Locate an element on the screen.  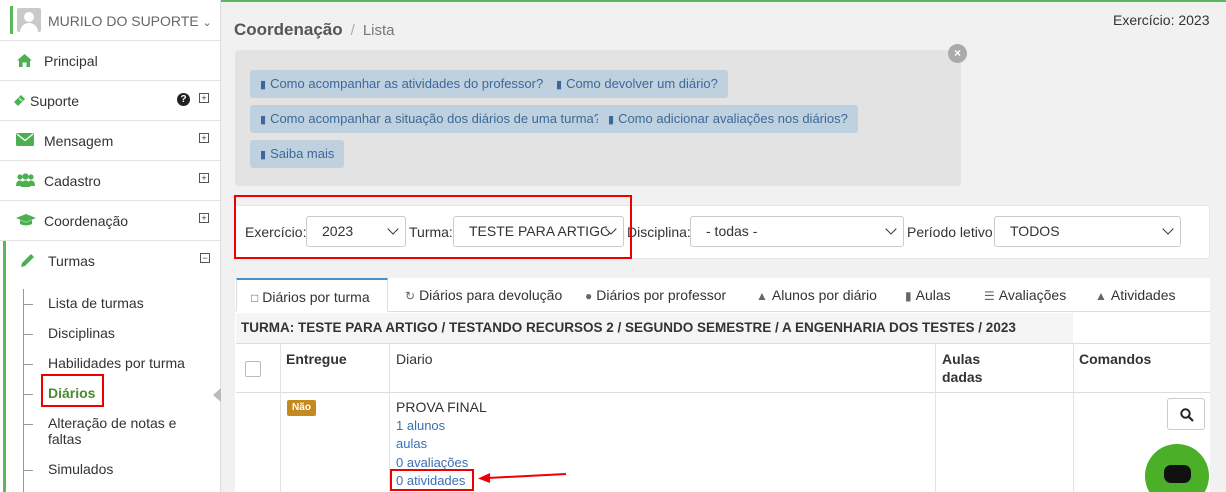
periodo-select: TODOS is located at coordinates (1087, 231).